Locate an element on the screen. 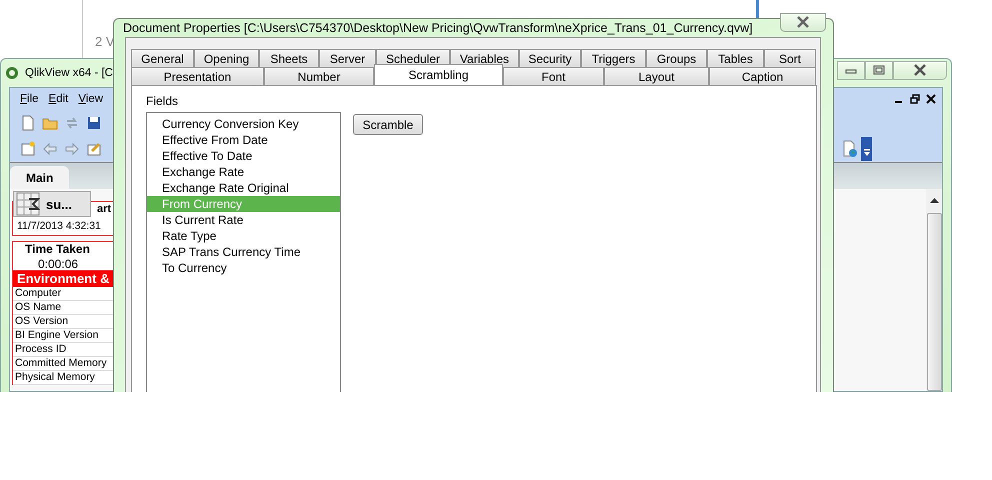  field-label: Fields is located at coordinates (163, 101).